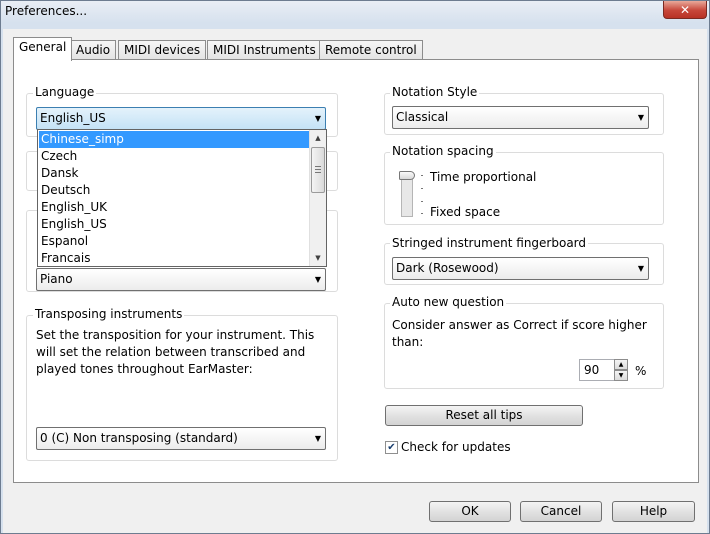 The image size is (710, 534). Describe the element at coordinates (56, 279) in the screenshot. I see `instrument-value: Piano` at that location.